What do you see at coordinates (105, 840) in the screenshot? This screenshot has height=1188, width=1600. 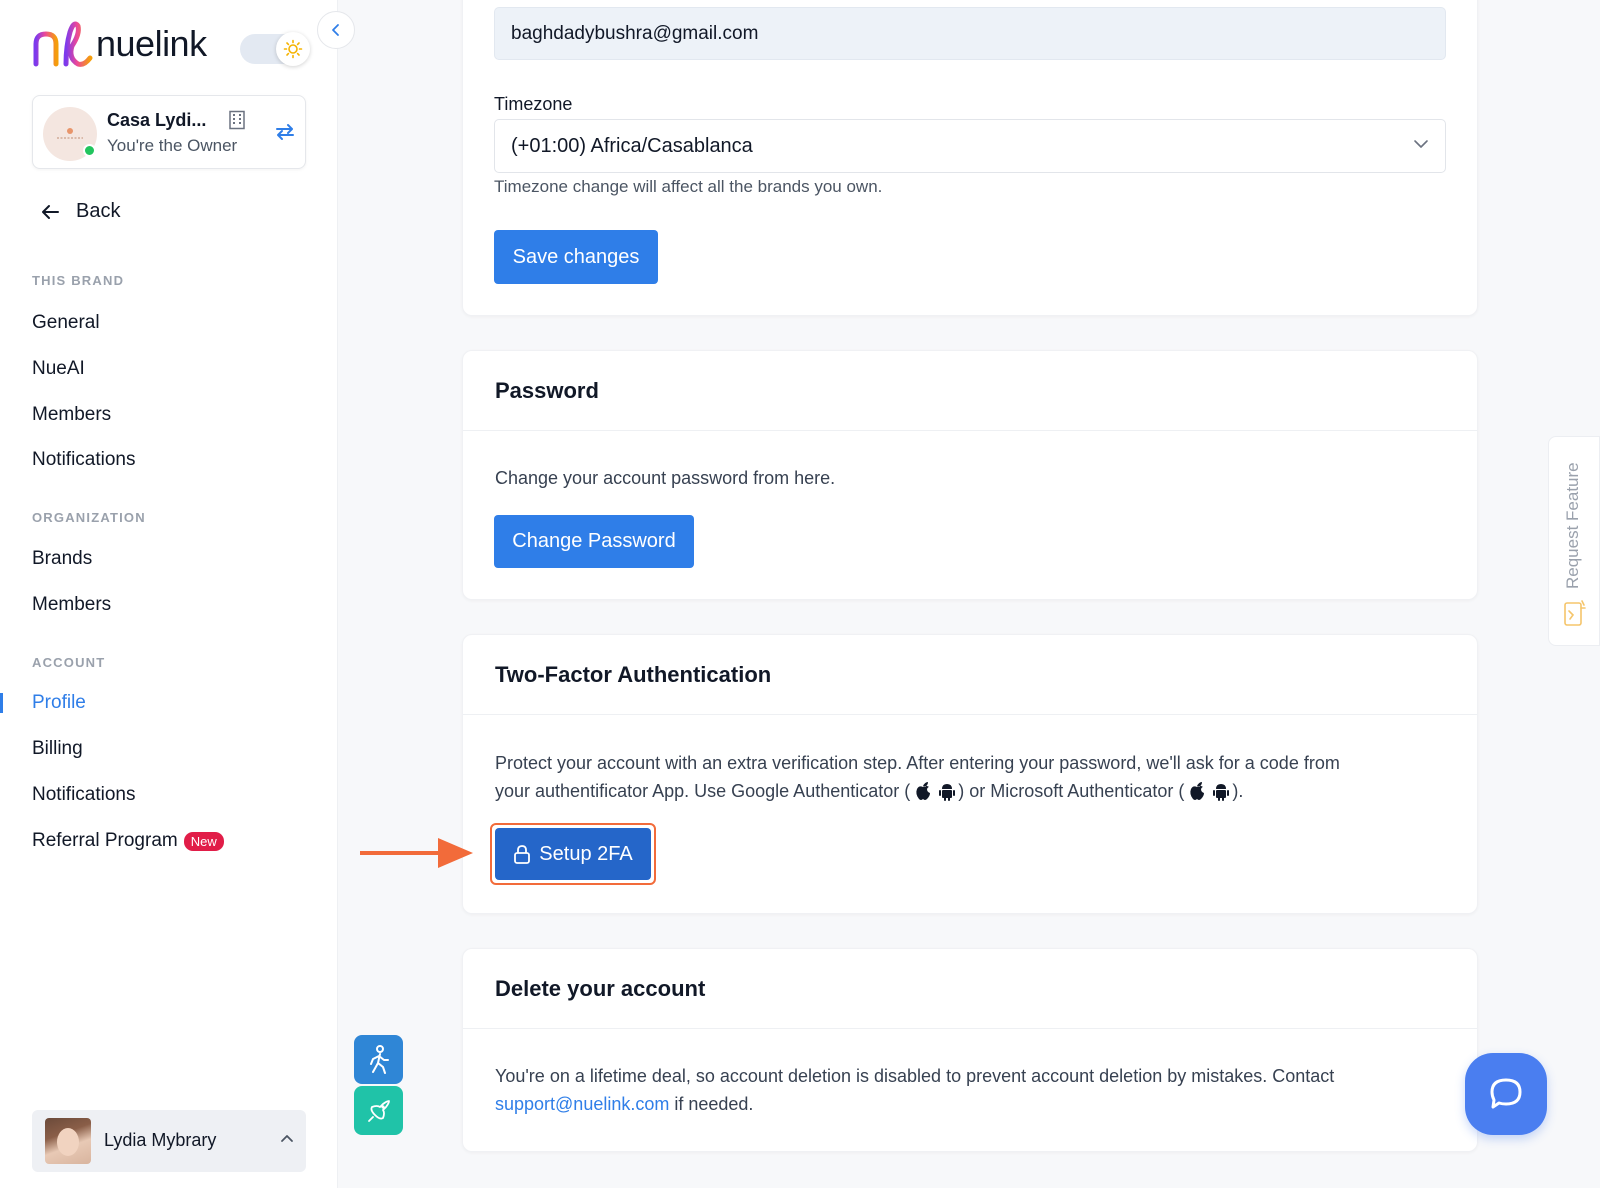 I see `referral-label: Referral Program` at bounding box center [105, 840].